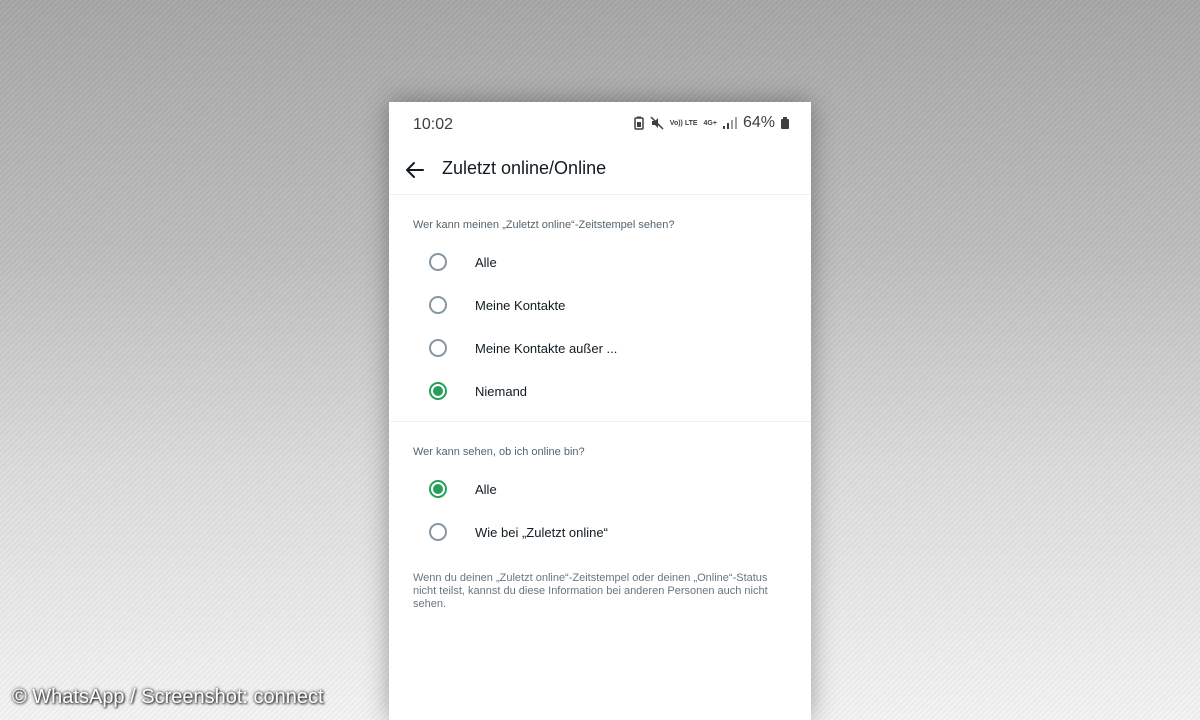 This screenshot has height=720, width=1200. I want to click on last-seen-option-my-contacts: Meine Kontakte, so click(600, 305).